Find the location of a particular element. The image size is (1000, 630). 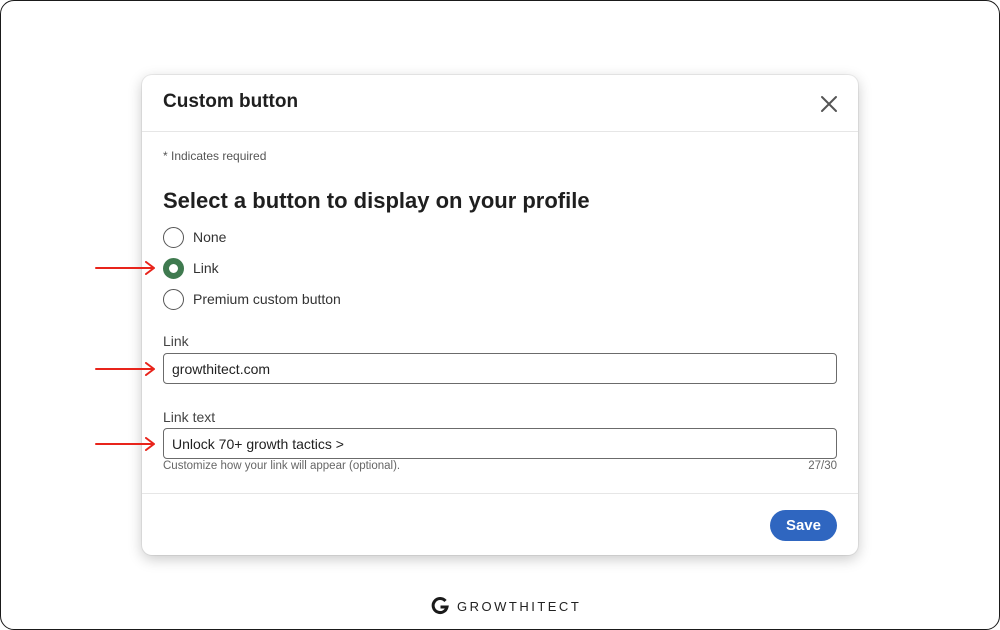

radio-button-none is located at coordinates (173, 237).